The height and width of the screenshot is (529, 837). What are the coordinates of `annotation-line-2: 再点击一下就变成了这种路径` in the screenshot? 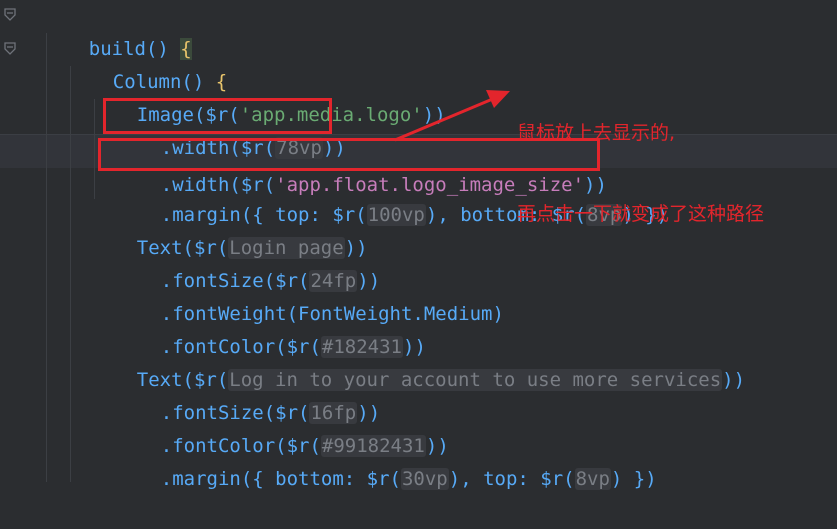 It's located at (641, 214).